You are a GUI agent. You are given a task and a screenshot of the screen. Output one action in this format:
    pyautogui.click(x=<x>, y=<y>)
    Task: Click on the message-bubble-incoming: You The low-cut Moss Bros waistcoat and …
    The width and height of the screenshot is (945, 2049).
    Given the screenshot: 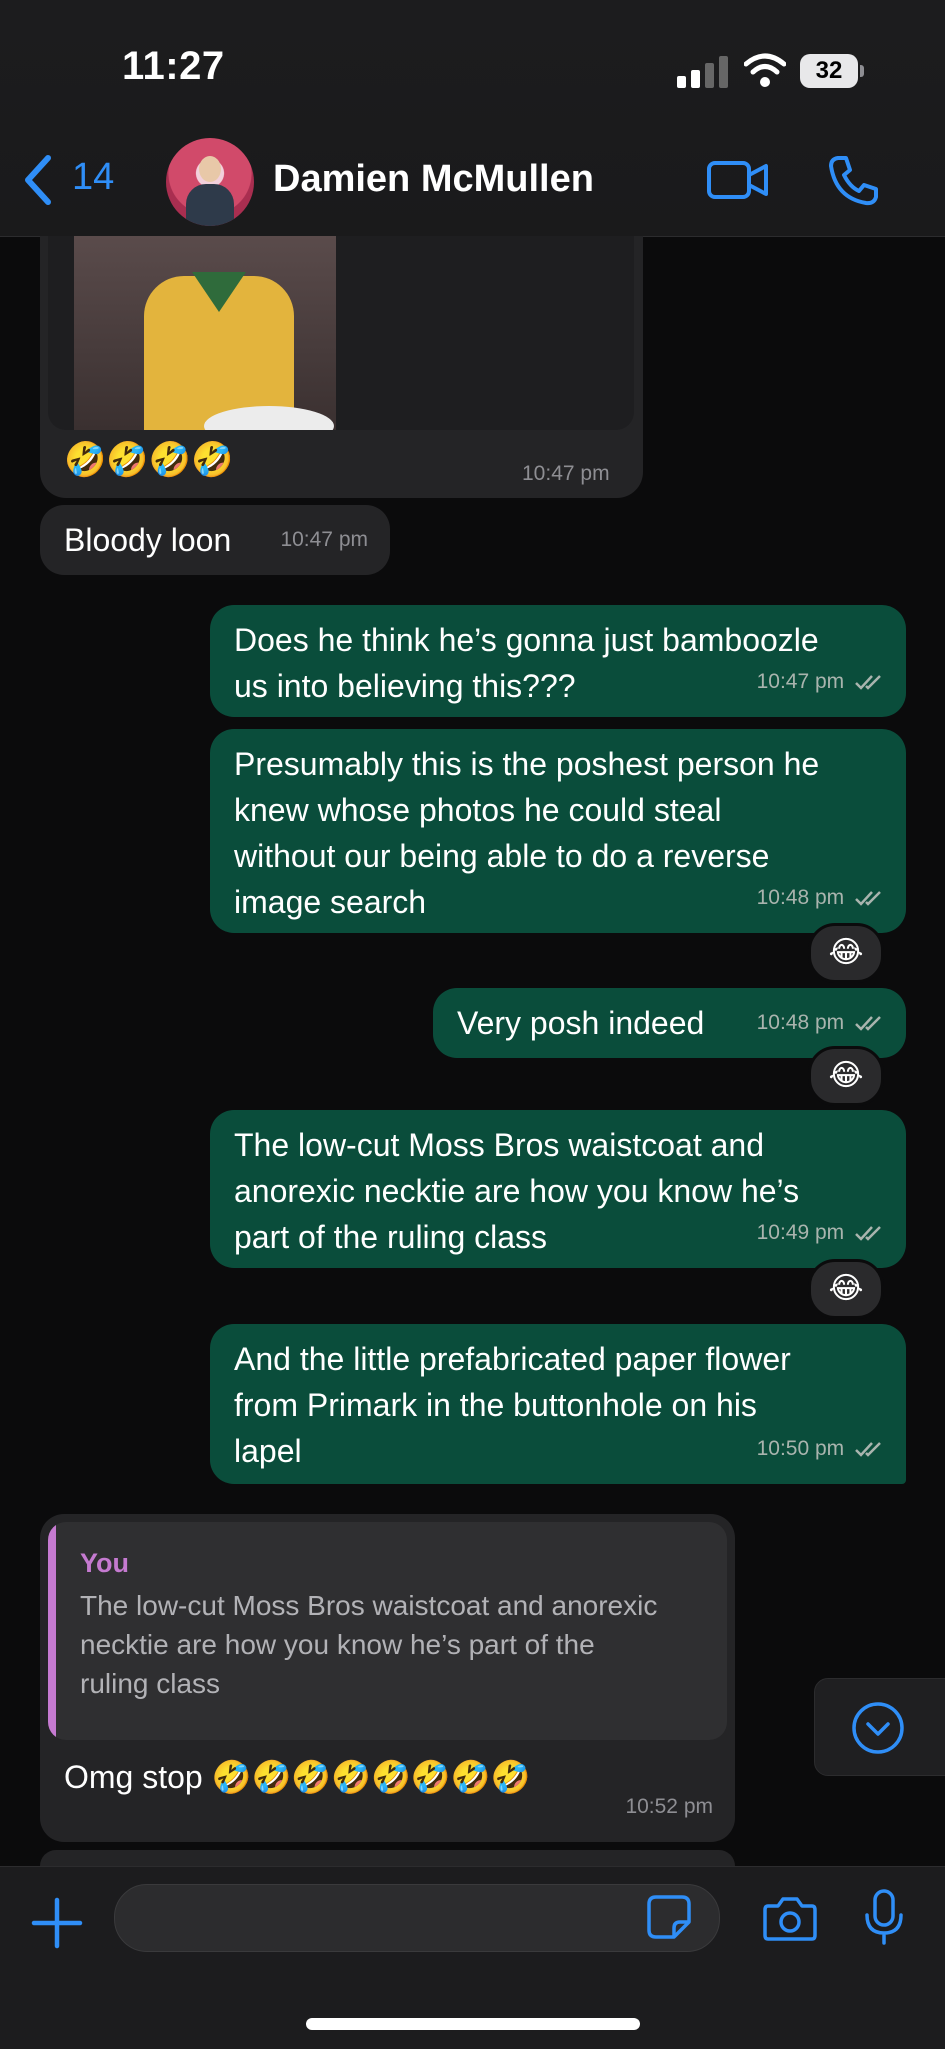 What is the action you would take?
    pyautogui.click(x=387, y=1678)
    